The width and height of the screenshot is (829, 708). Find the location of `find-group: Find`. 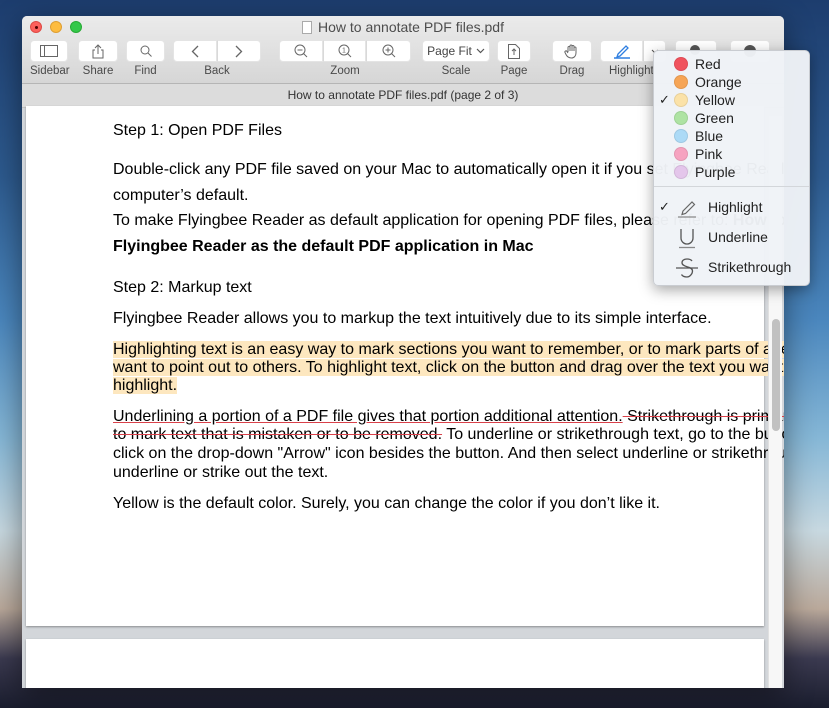

find-group: Find is located at coordinates (145, 58).